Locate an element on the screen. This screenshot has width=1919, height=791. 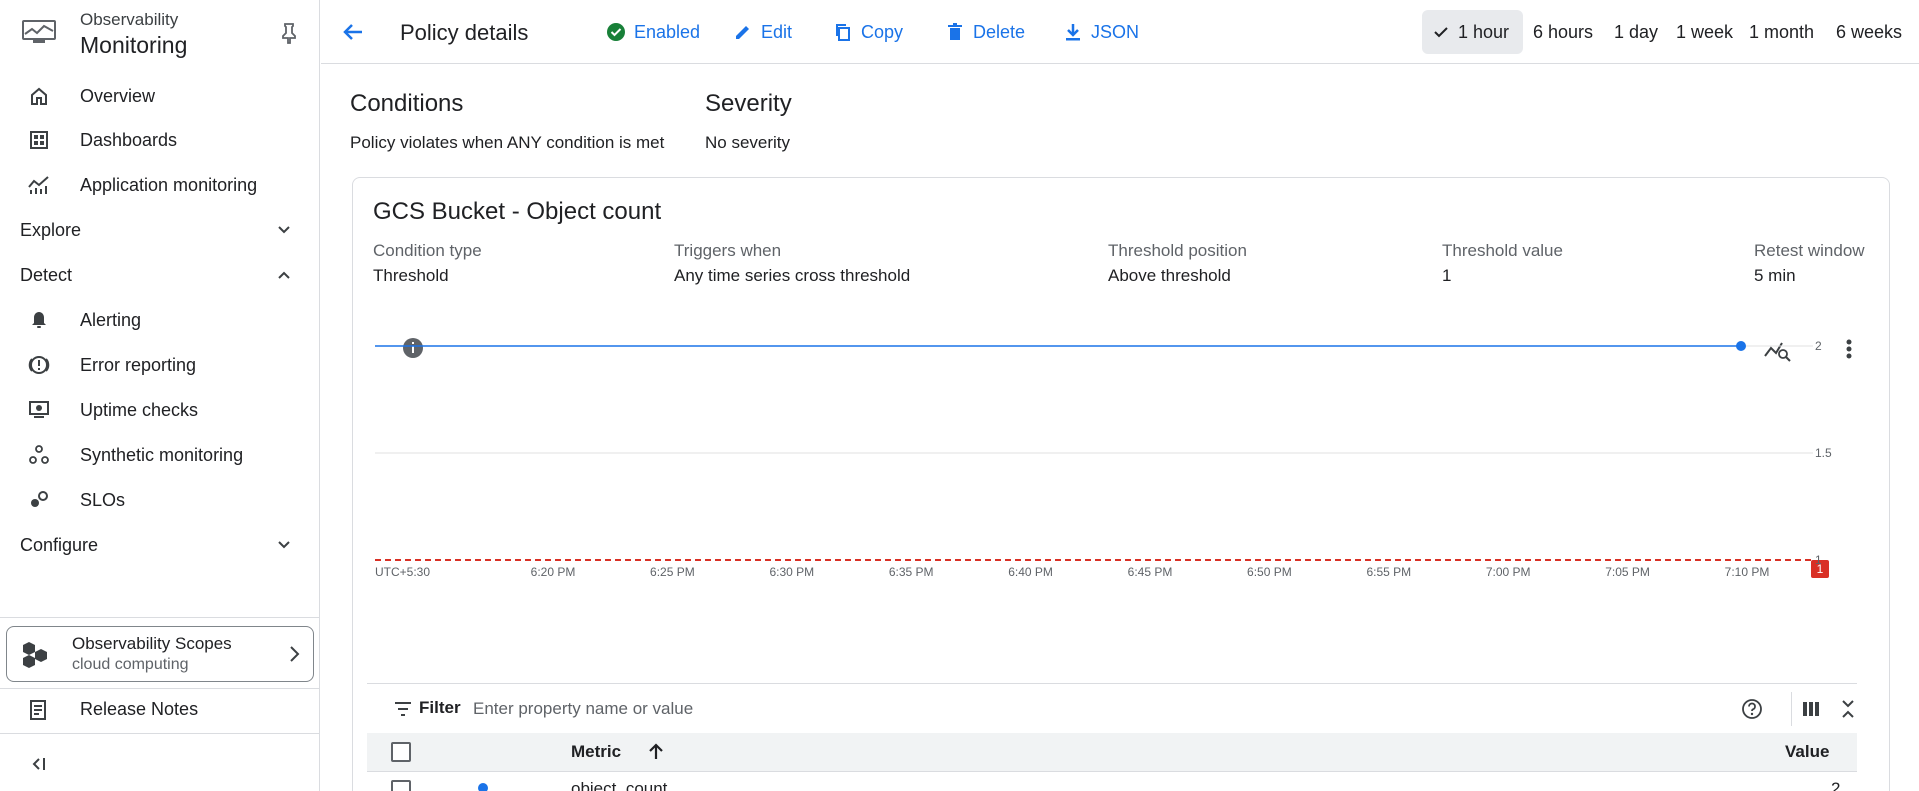
time-range-label: 1 week is located at coordinates (1705, 31).